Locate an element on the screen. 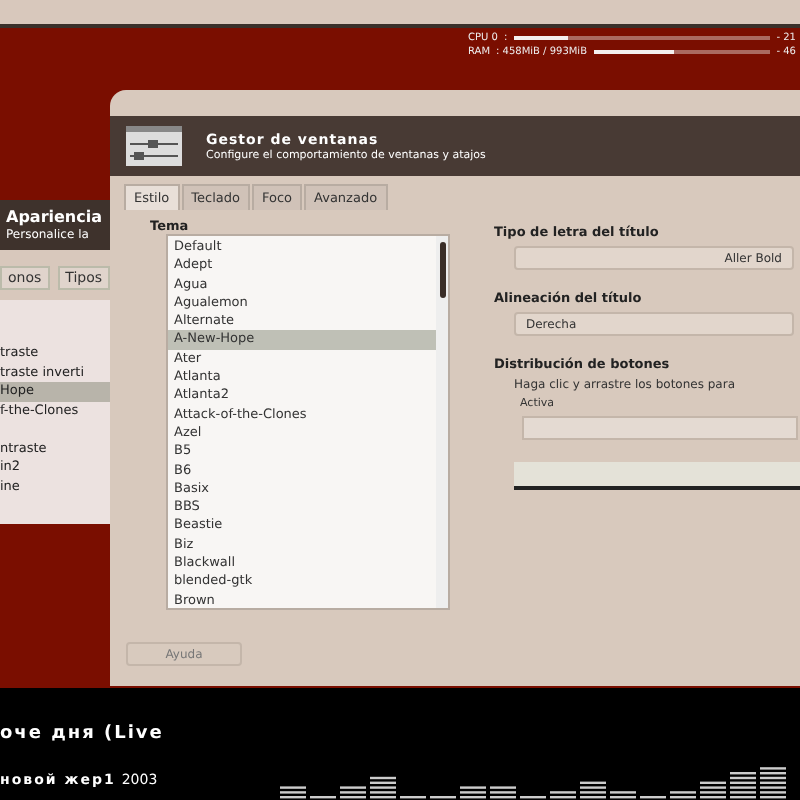 Image resolution: width=800 pixels, height=800 pixels. scrollbar is located at coordinates (442, 422).